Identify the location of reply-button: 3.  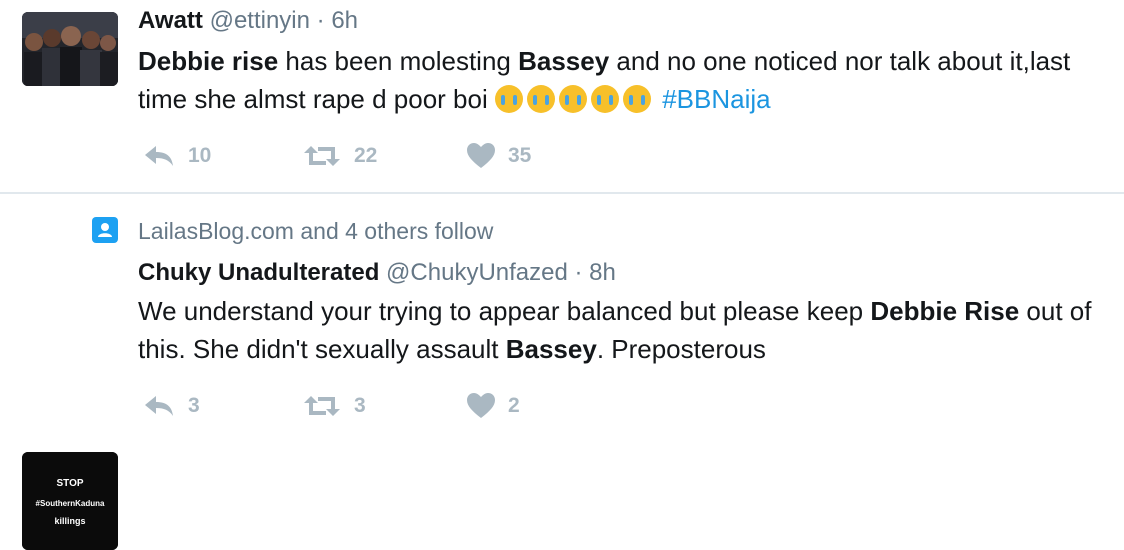
(171, 406).